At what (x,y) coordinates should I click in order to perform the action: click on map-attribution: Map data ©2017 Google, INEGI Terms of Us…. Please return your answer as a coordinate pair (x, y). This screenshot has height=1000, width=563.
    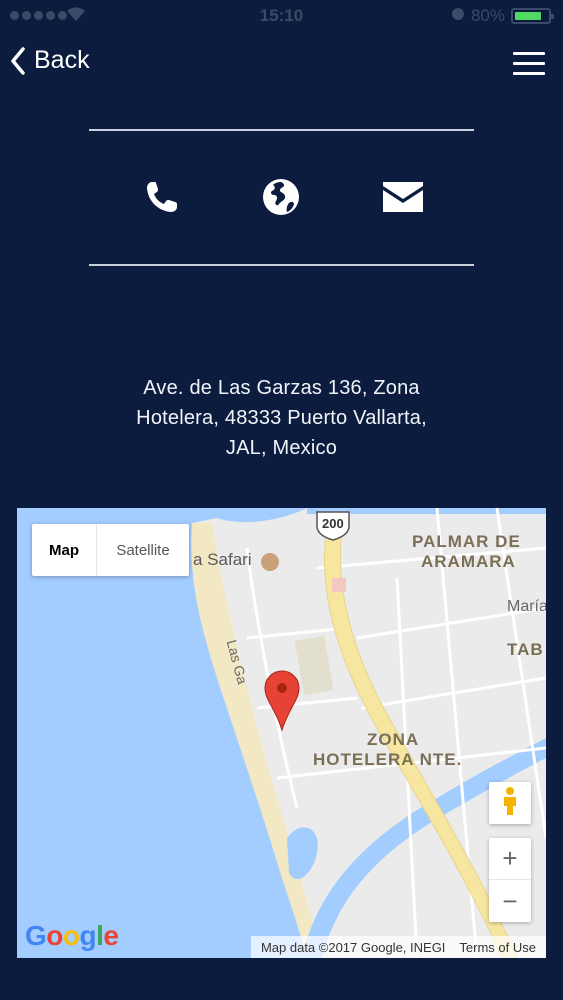
    Looking at the image, I should click on (398, 947).